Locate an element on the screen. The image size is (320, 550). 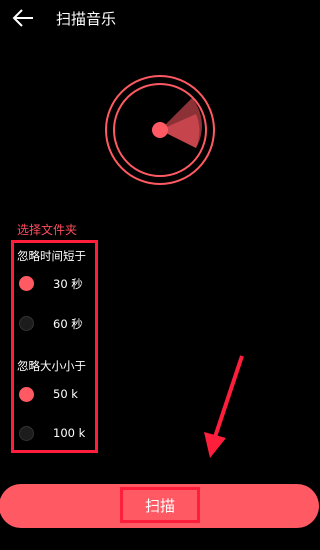
select-folder-link: 选择文件夹 is located at coordinates (47, 229).